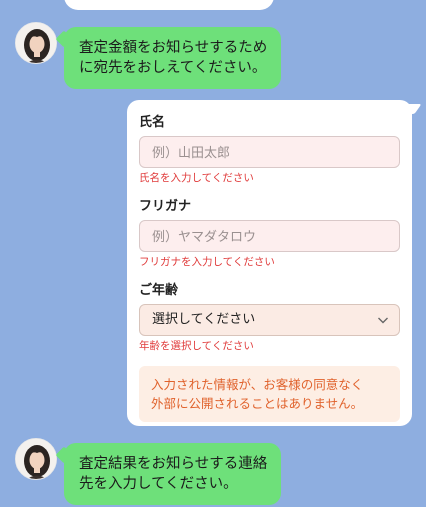  I want to click on chat-message-bubble: 査定金額をお知らせするため に宛先をおしえてください。, so click(173, 58).